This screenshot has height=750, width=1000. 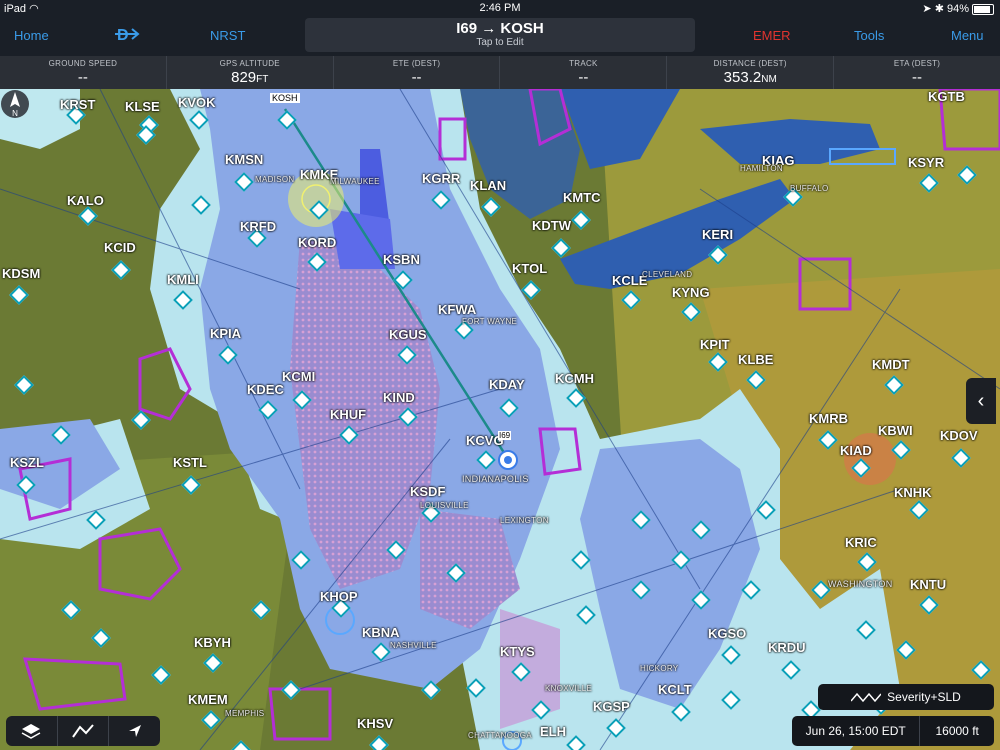 What do you see at coordinates (787, 647) in the screenshot?
I see `airport-label: KRDU` at bounding box center [787, 647].